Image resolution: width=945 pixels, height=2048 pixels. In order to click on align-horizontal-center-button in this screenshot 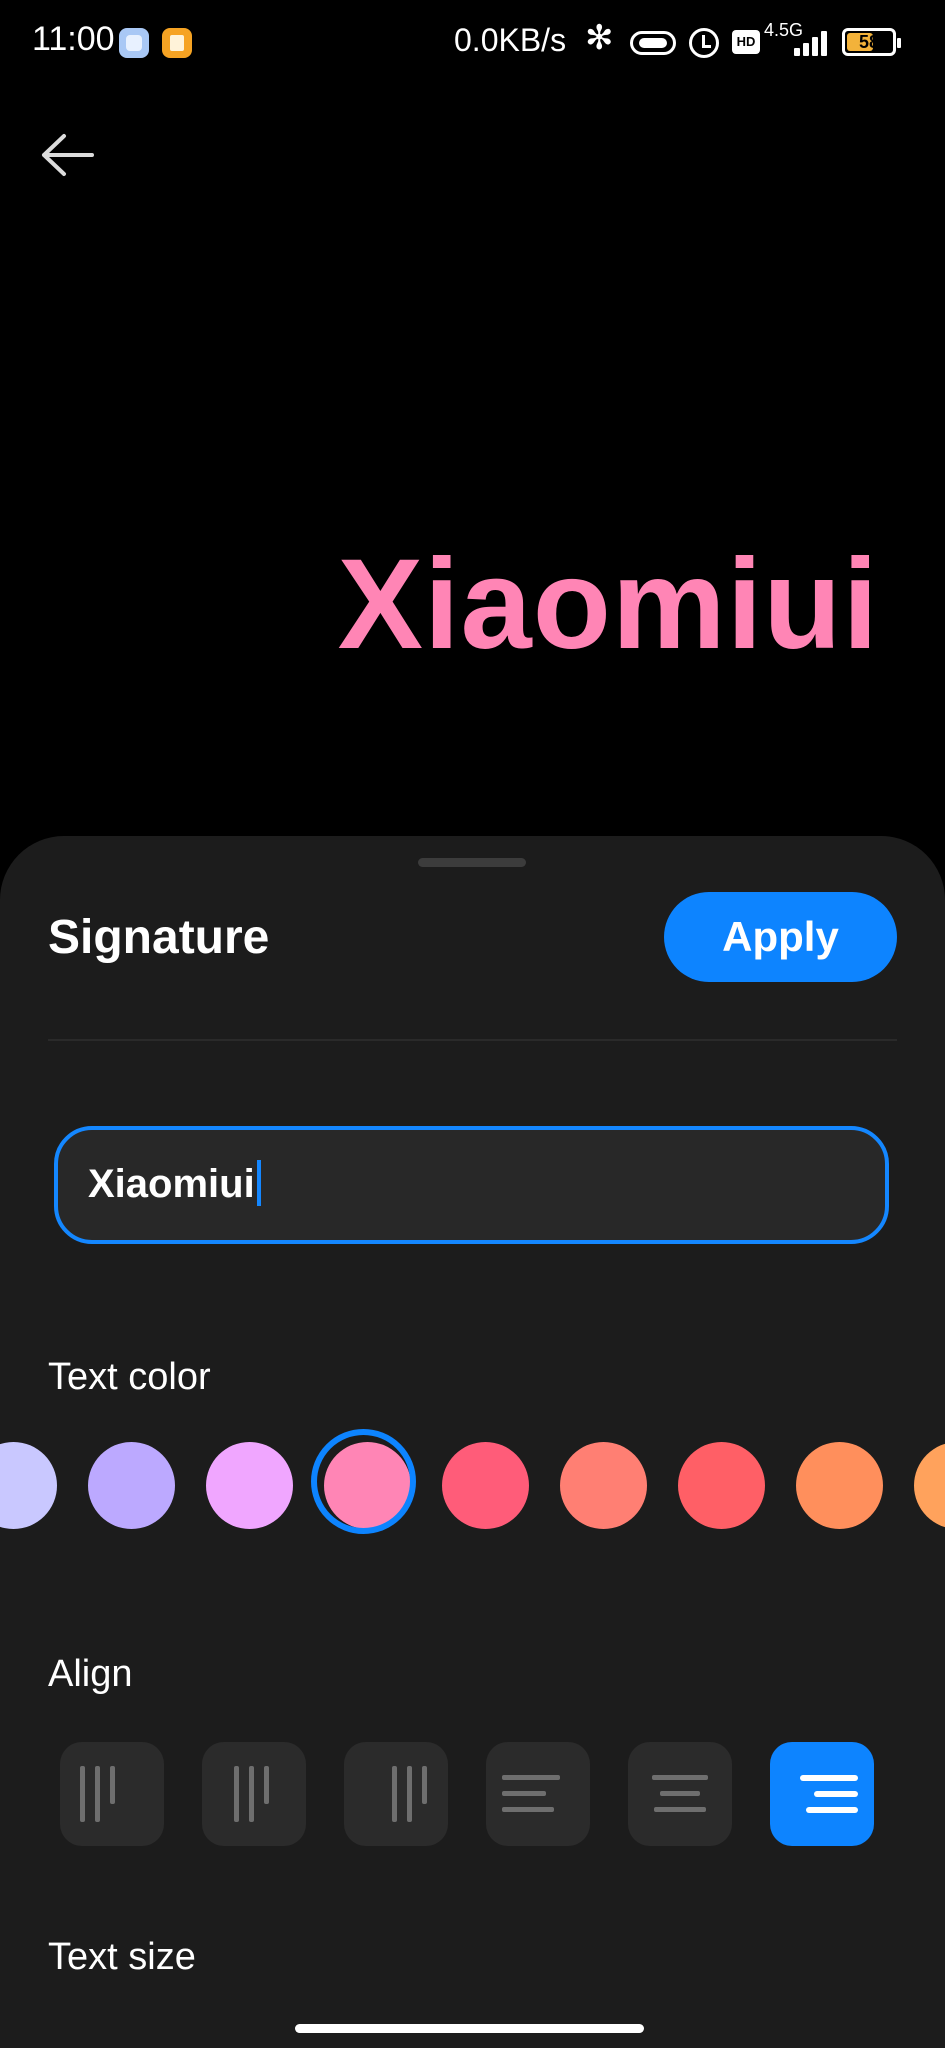, I will do `click(680, 1794)`.